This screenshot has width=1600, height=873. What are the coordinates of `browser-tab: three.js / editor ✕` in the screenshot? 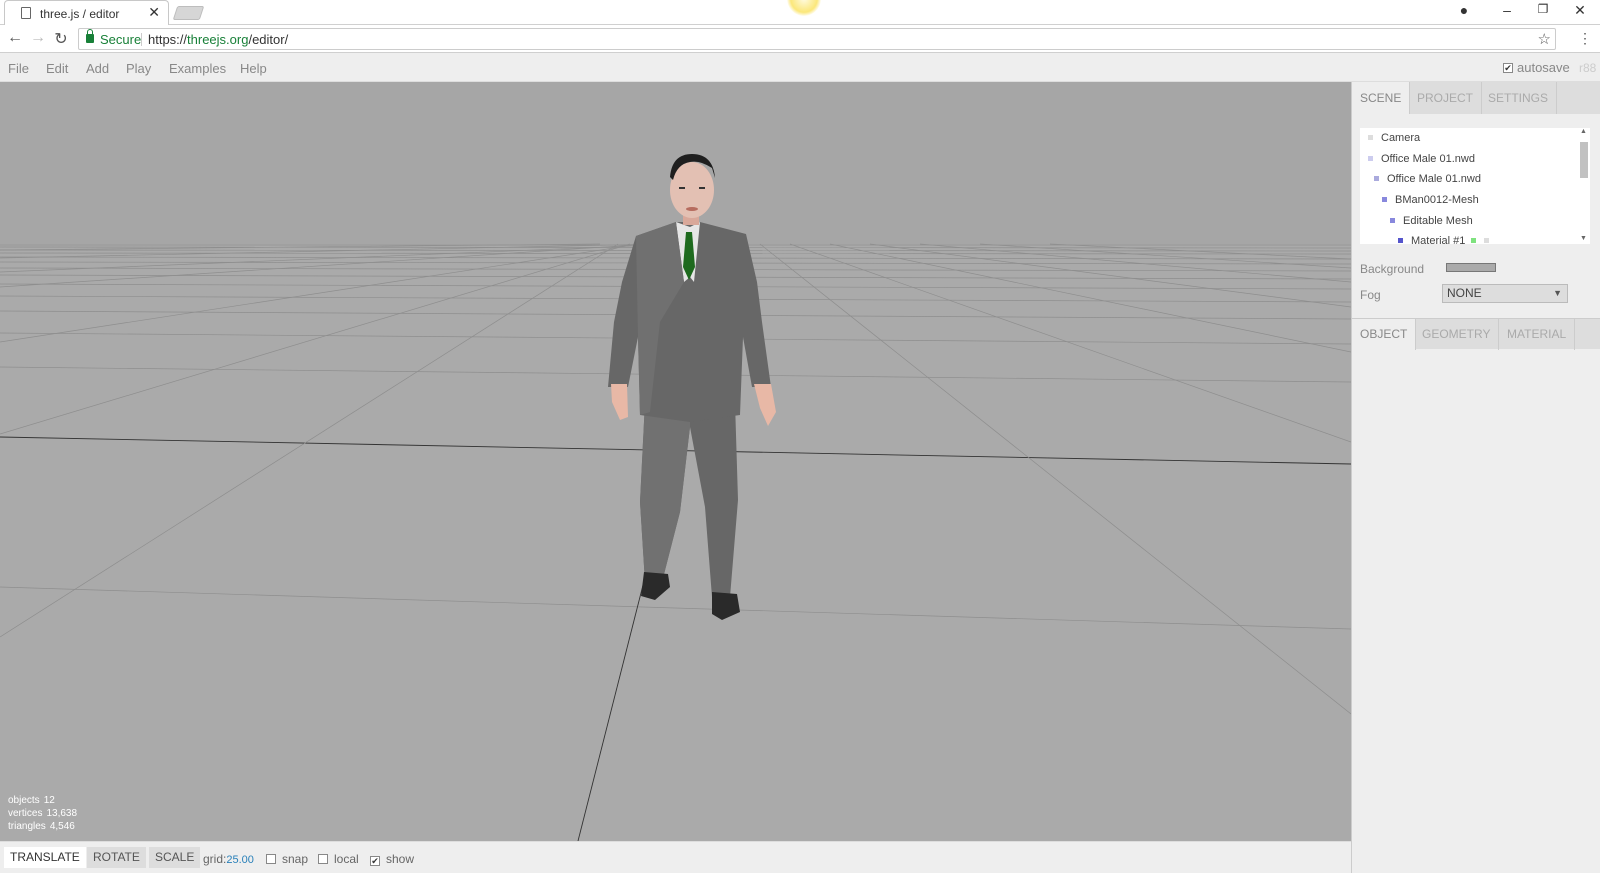 It's located at (86, 12).